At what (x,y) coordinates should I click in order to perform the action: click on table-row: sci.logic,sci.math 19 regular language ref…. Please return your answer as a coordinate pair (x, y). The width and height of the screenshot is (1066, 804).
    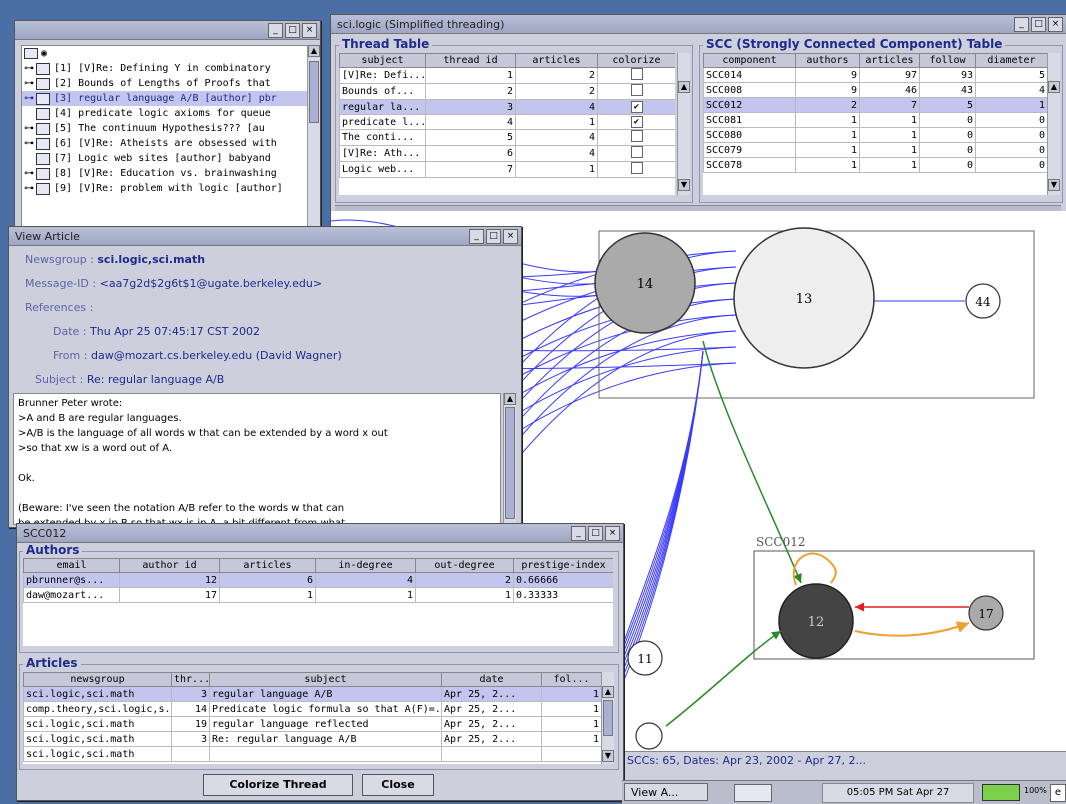
    Looking at the image, I should click on (312, 724).